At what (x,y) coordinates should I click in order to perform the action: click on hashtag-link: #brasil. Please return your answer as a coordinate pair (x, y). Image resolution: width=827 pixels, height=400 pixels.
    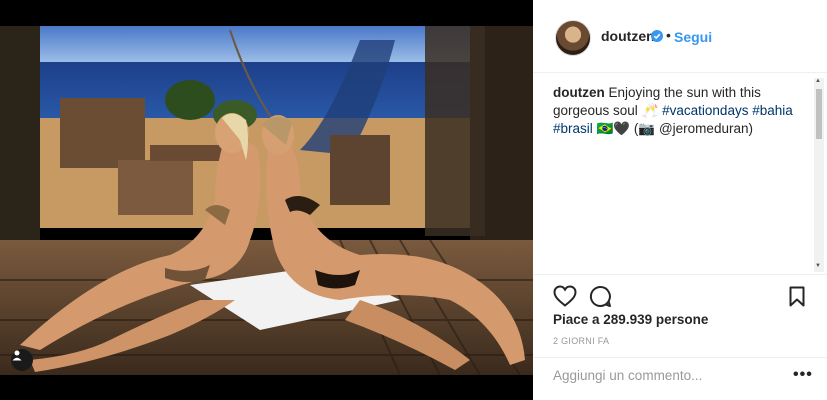
    Looking at the image, I should click on (573, 128).